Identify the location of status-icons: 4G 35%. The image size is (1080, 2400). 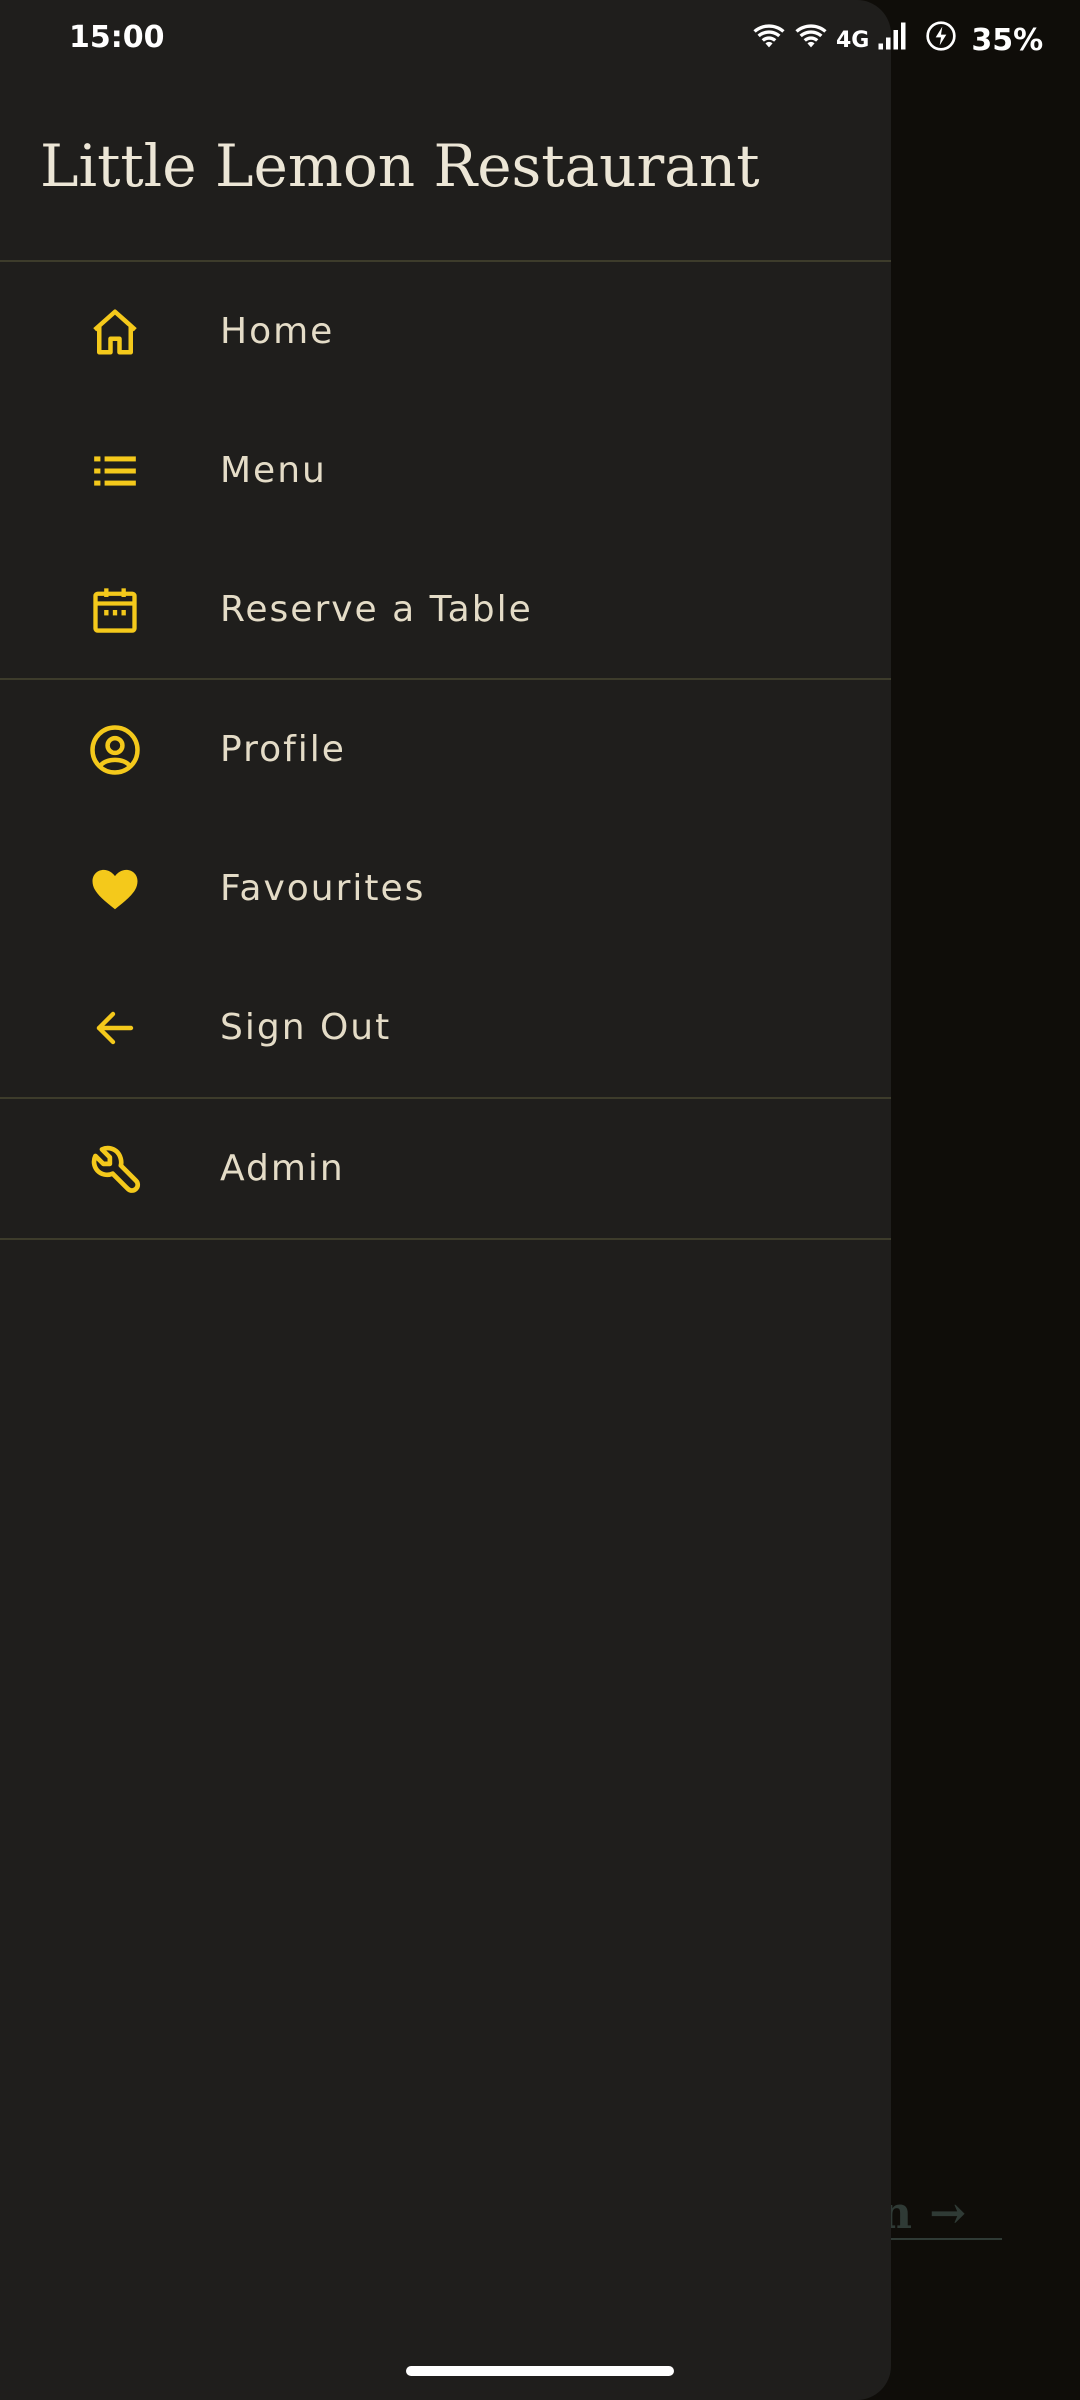
(901, 40).